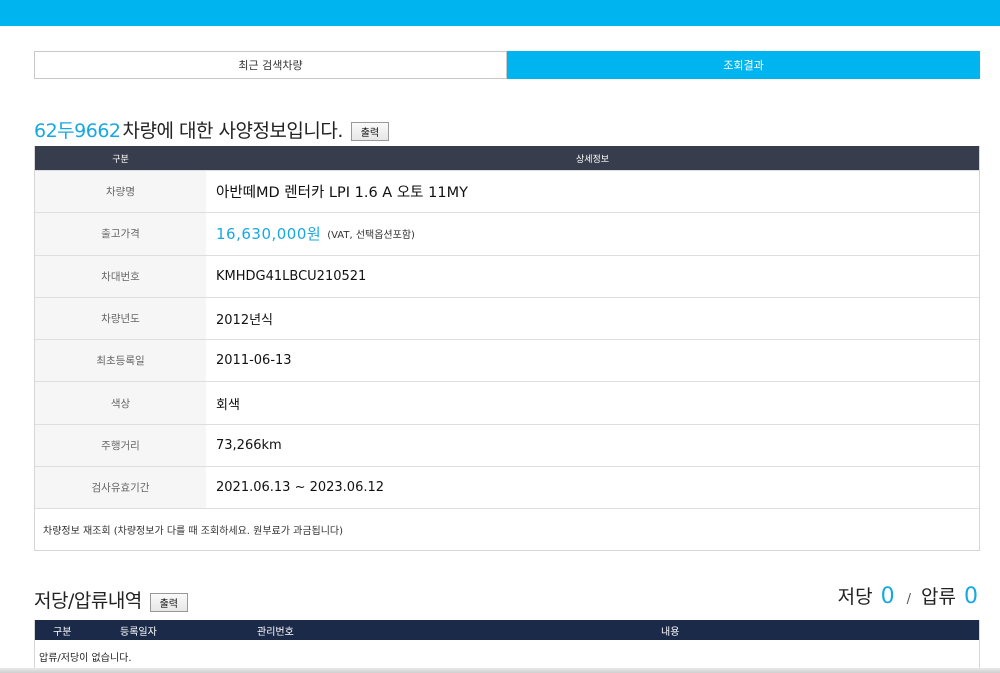  Describe the element at coordinates (233, 130) in the screenshot. I see `spec-title-text: 차량에 대한 사양정보입니다.` at that location.